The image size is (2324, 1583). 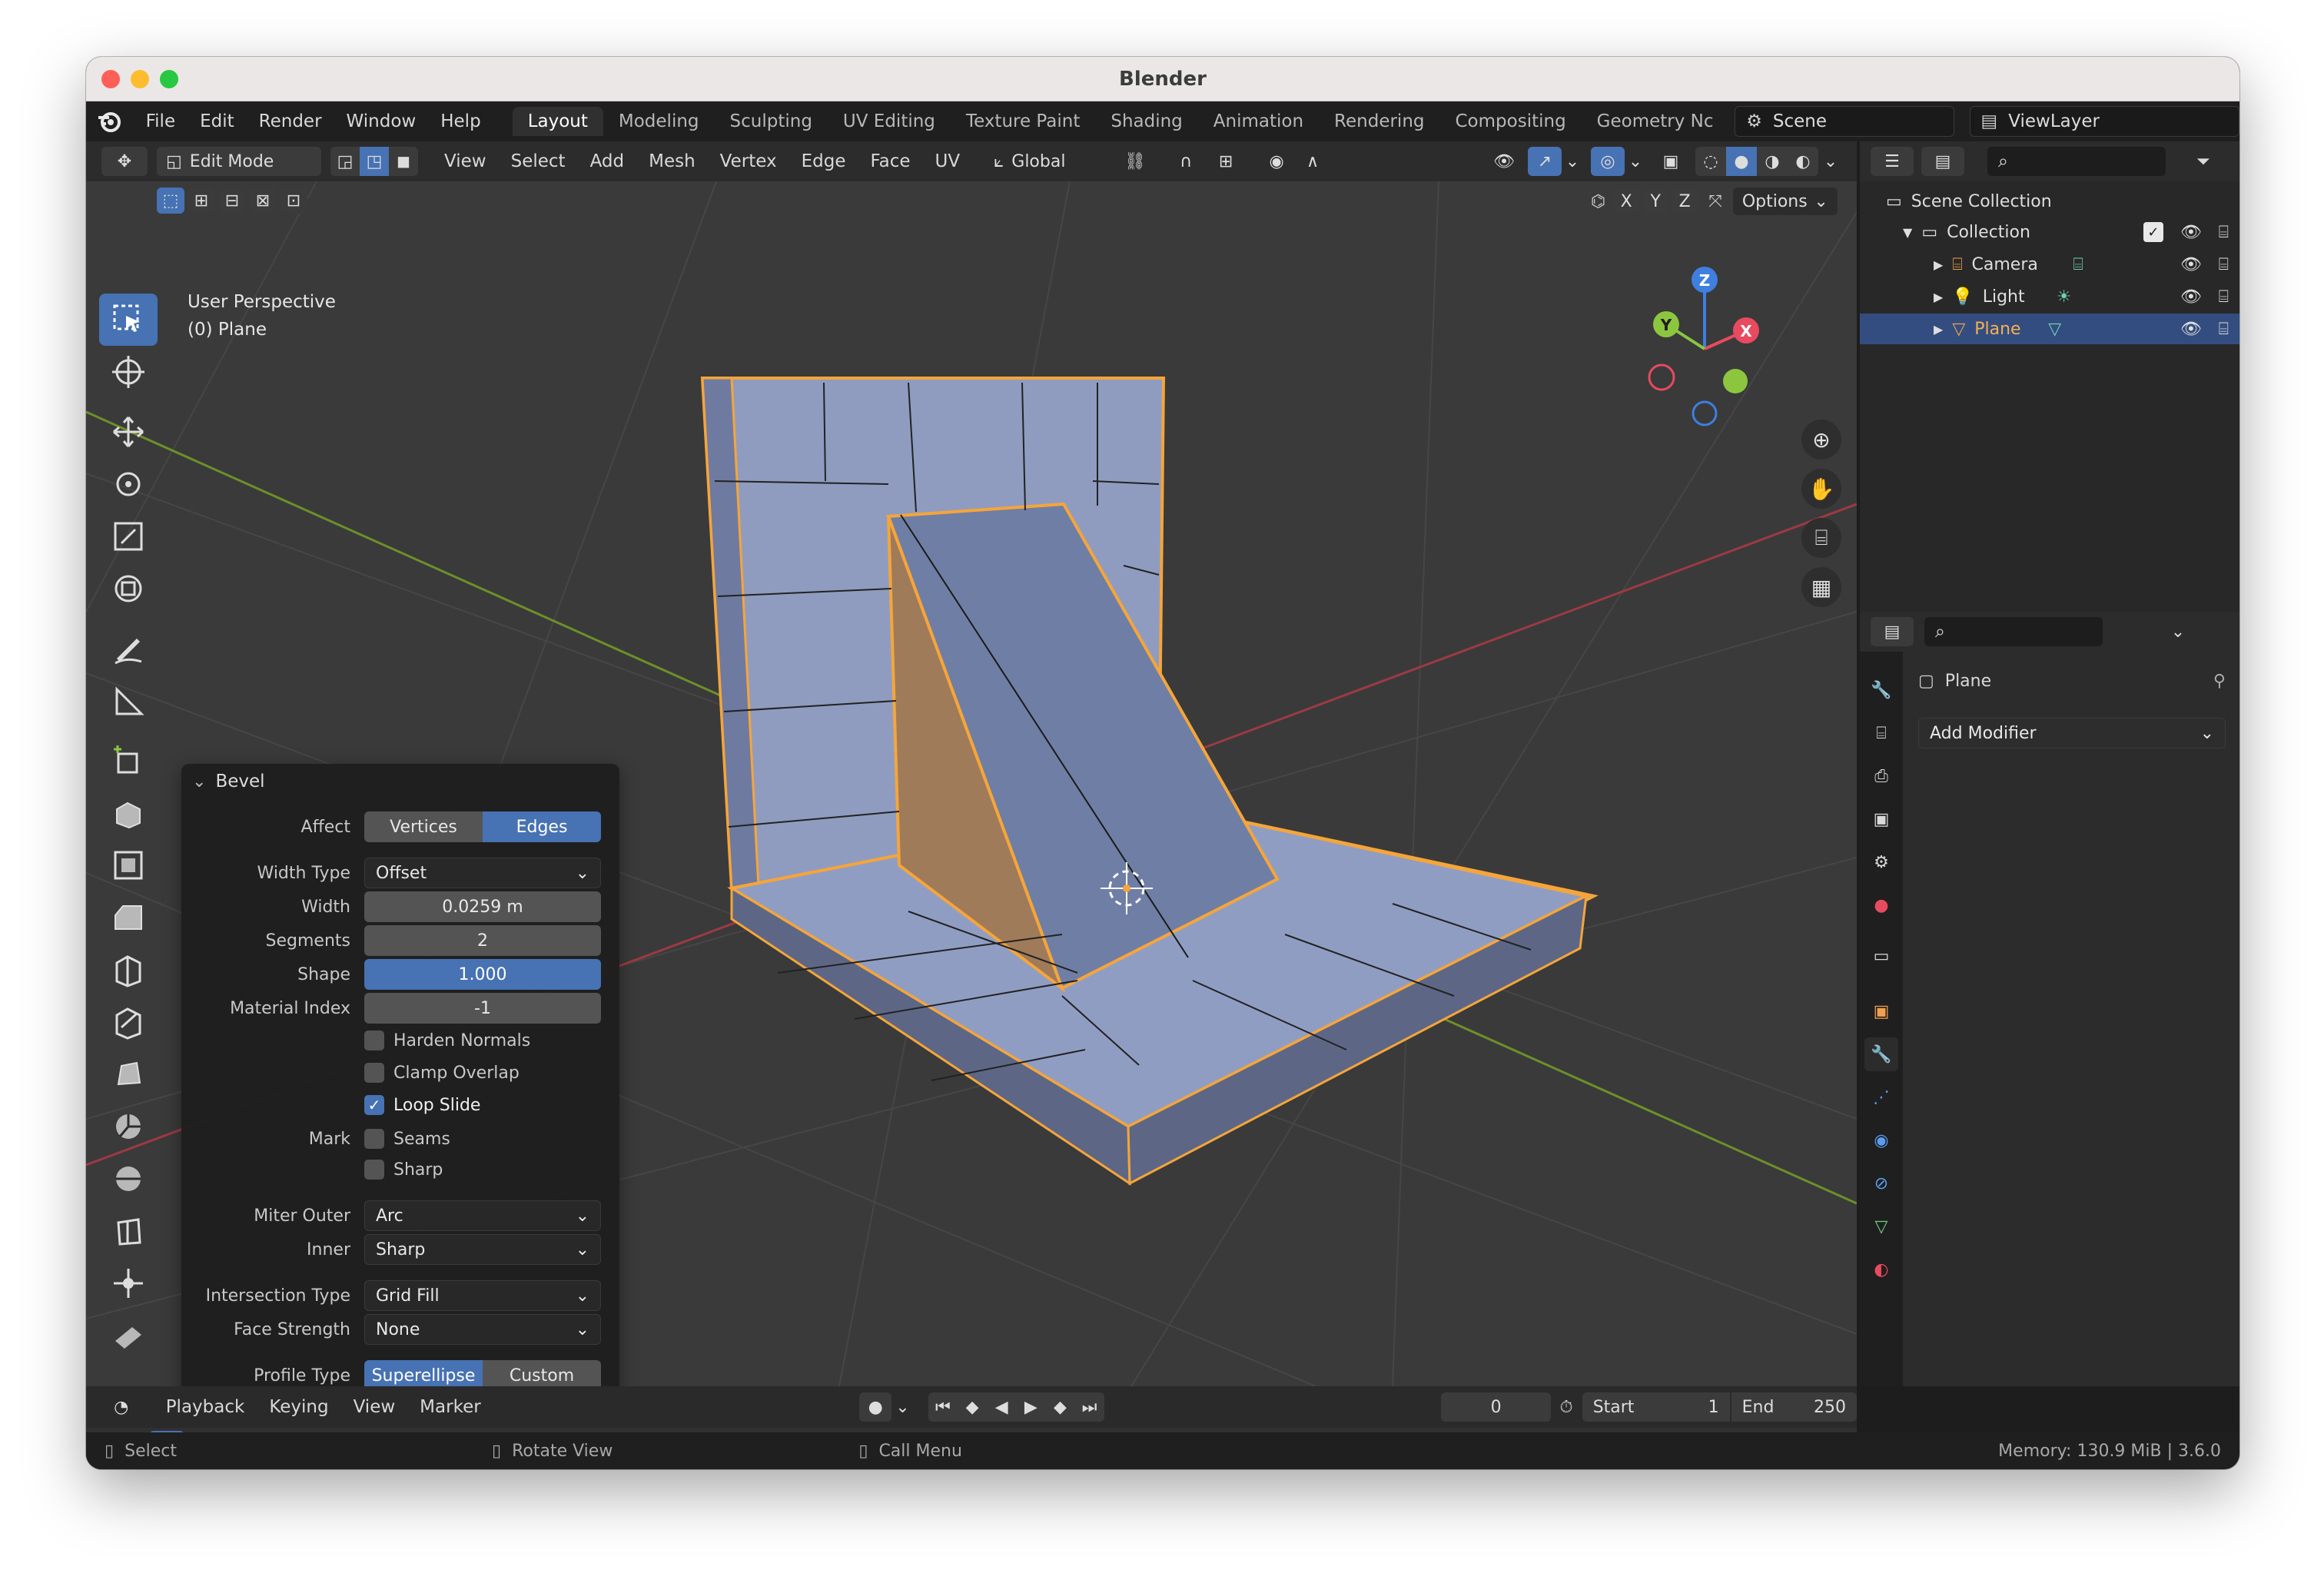 What do you see at coordinates (482, 906) in the screenshot?
I see `width-field: 0.0259 m` at bounding box center [482, 906].